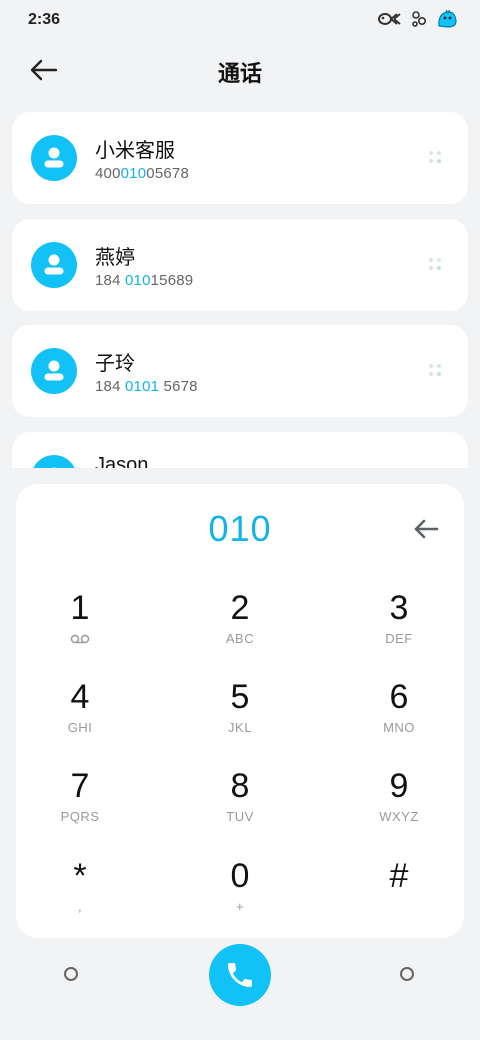  What do you see at coordinates (399, 816) in the screenshot?
I see `key-letters: WXYZ` at bounding box center [399, 816].